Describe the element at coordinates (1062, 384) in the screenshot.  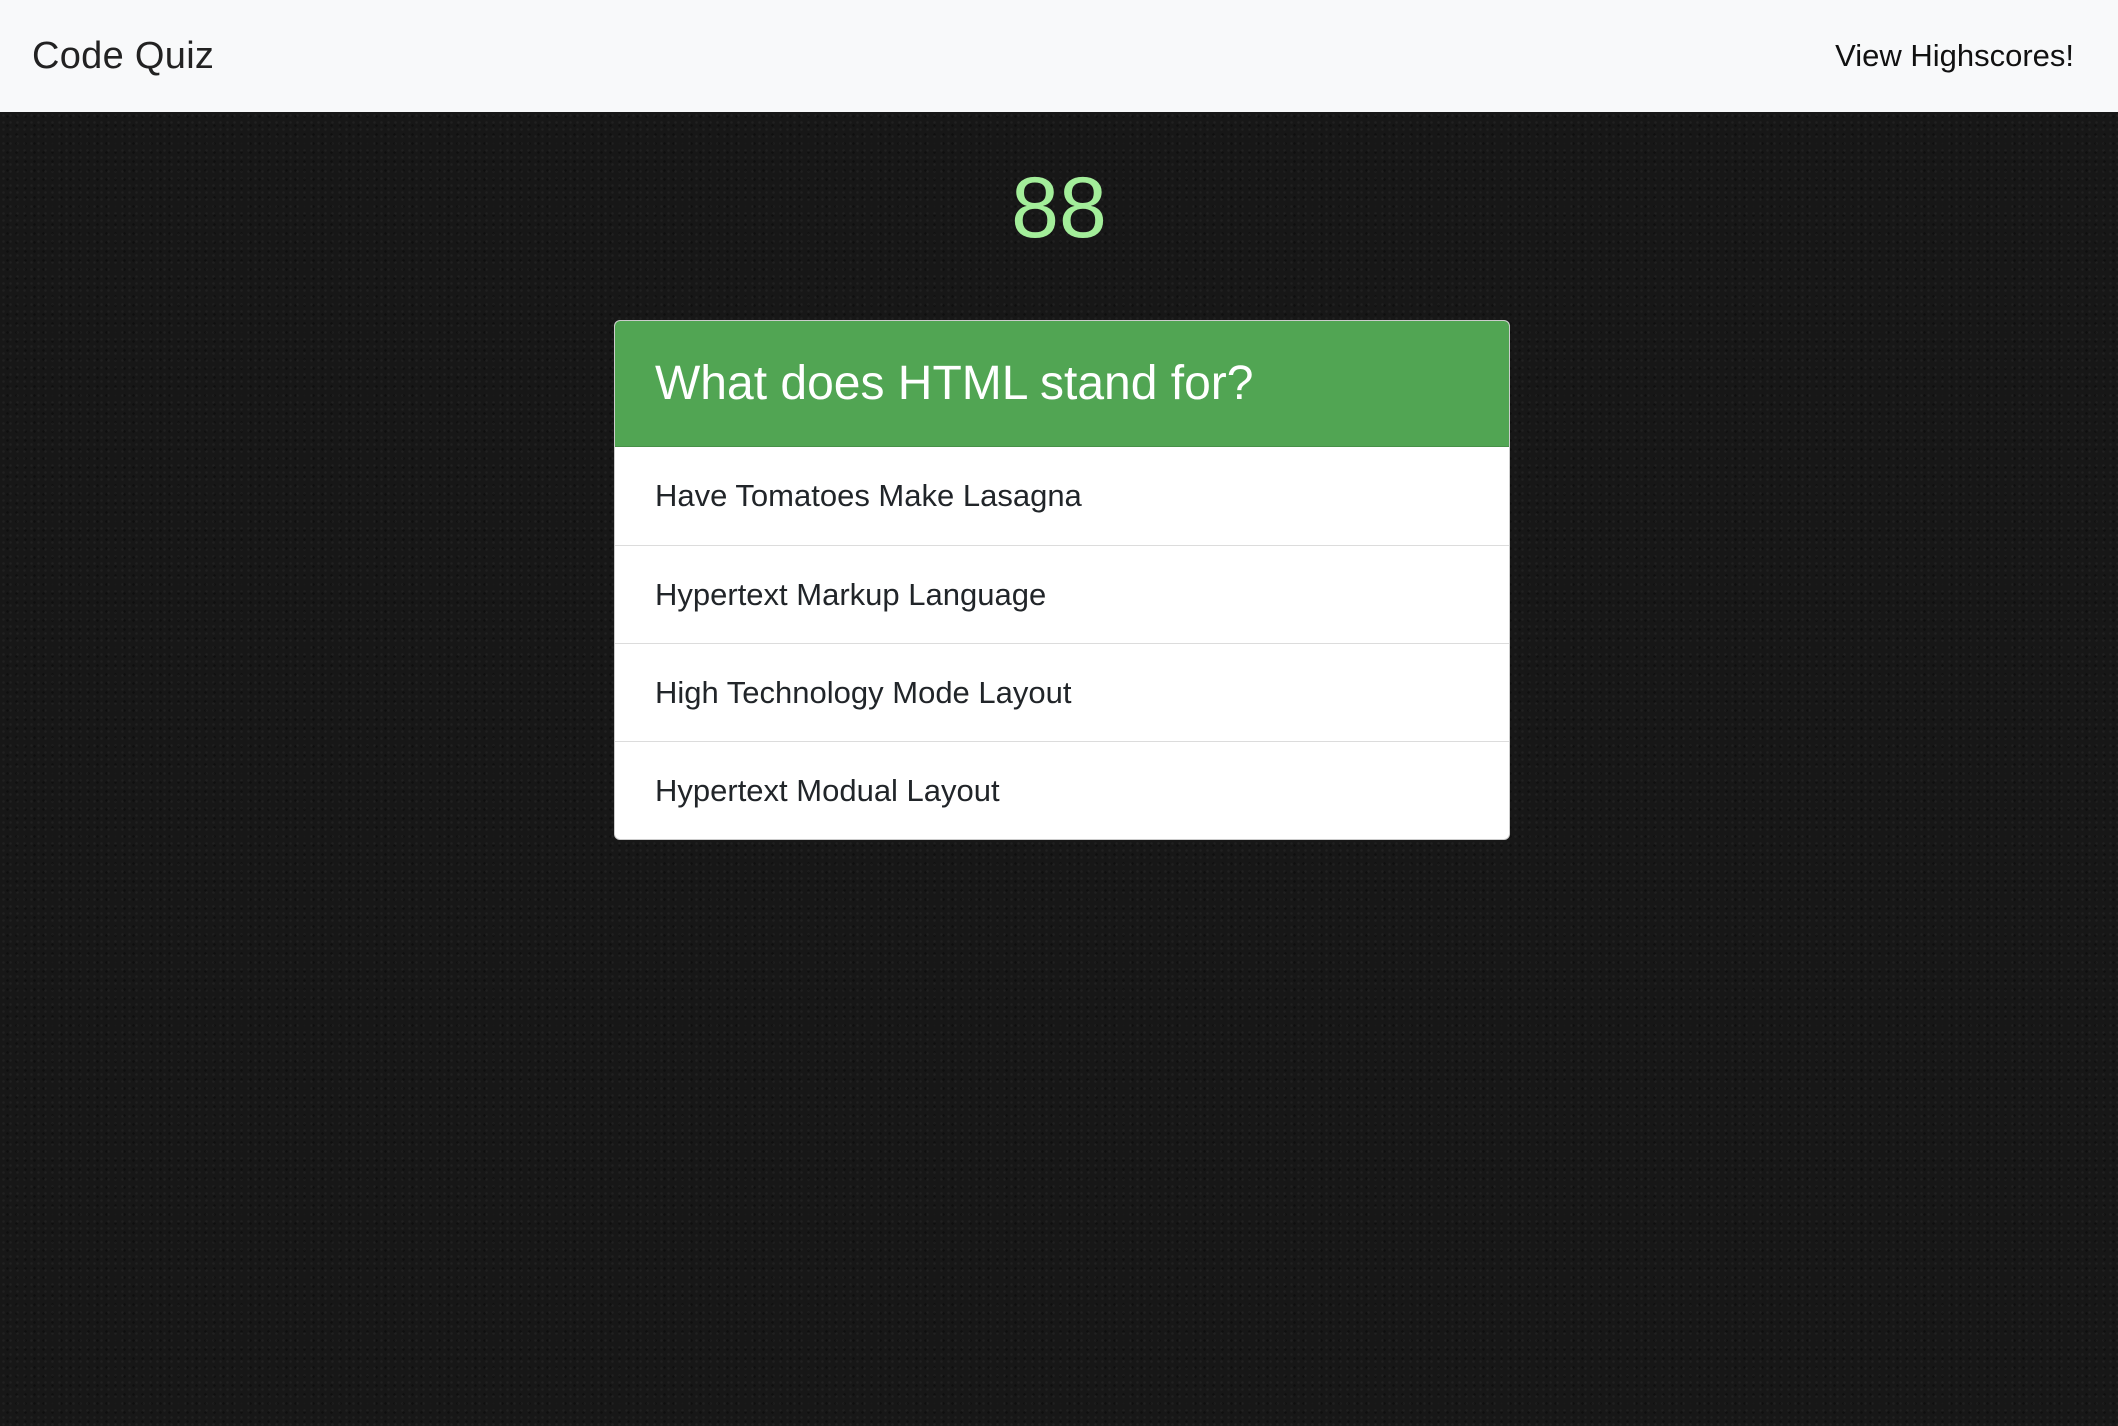
I see `question-title: What does HTML stand for?` at that location.